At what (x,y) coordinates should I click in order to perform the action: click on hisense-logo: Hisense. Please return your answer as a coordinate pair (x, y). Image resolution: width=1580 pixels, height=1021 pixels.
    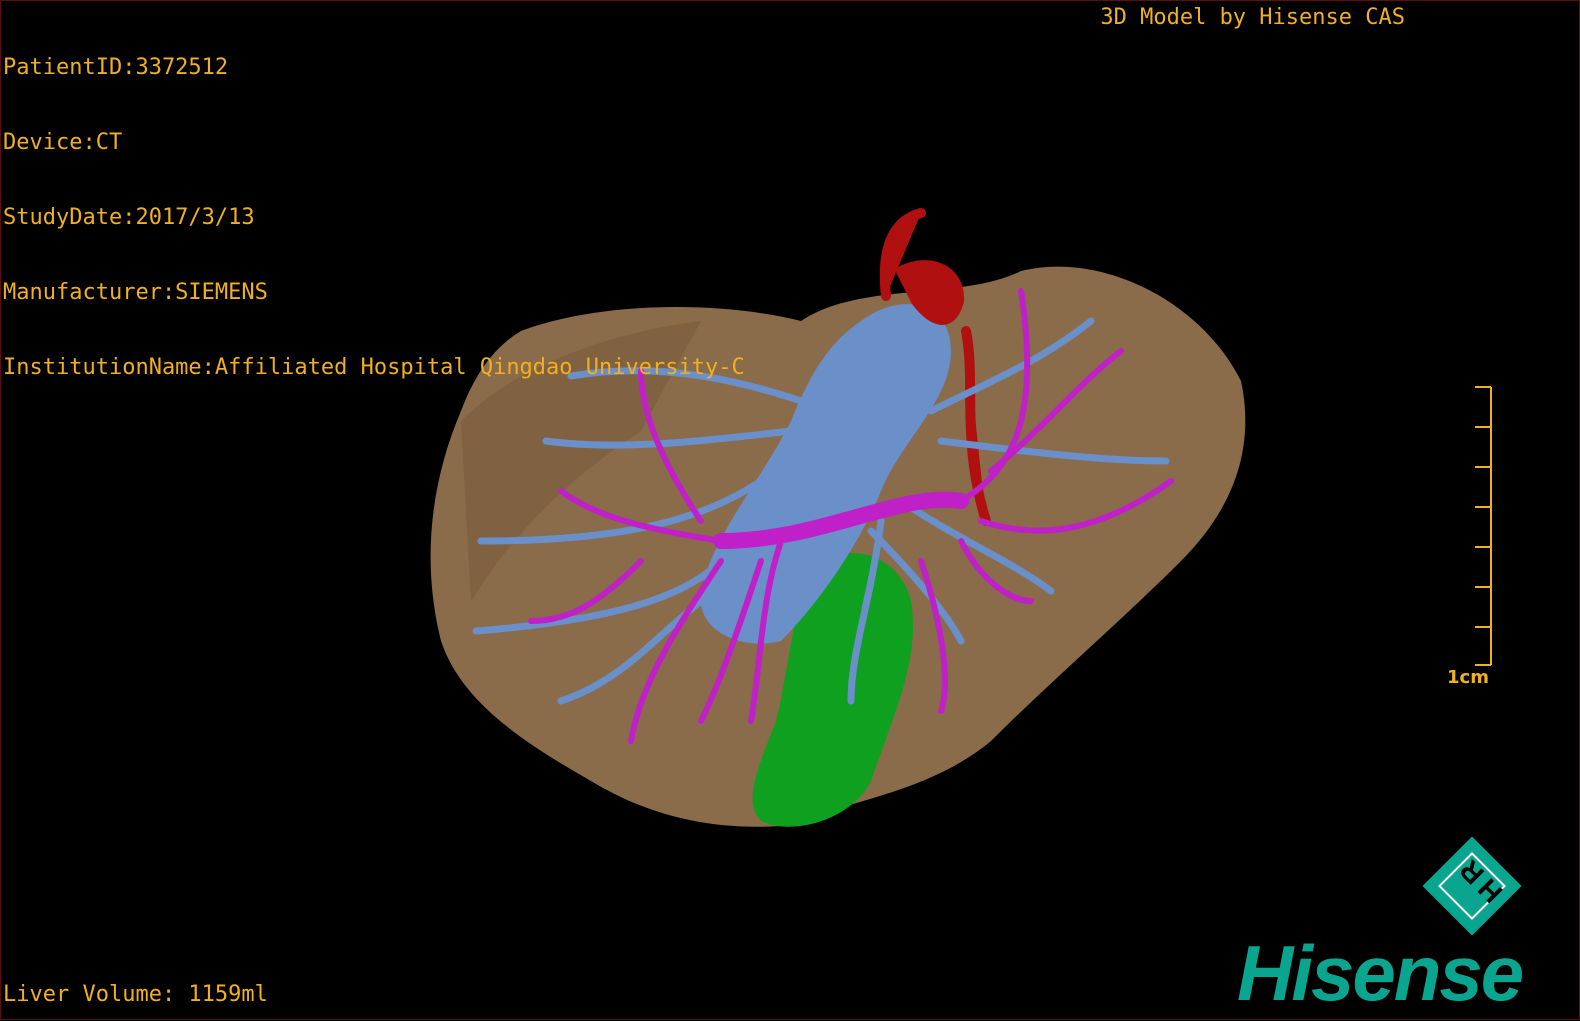
    Looking at the image, I should click on (1380, 973).